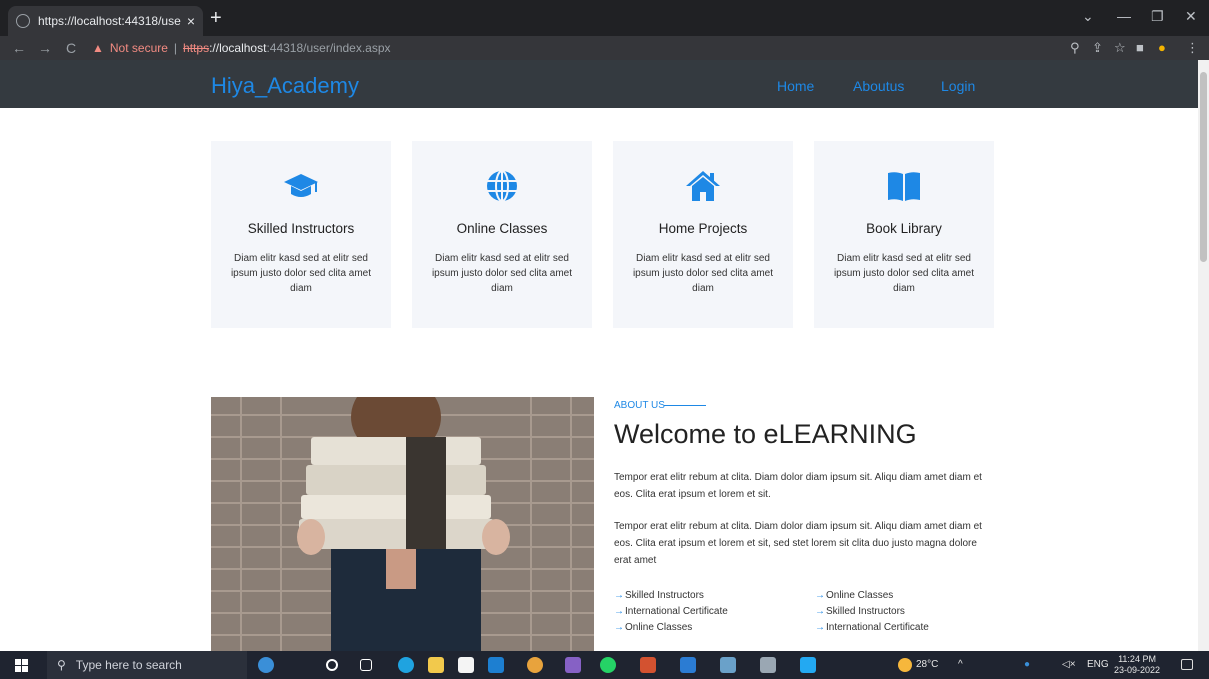  What do you see at coordinates (216, 18) in the screenshot?
I see `new-tab-button: +` at bounding box center [216, 18].